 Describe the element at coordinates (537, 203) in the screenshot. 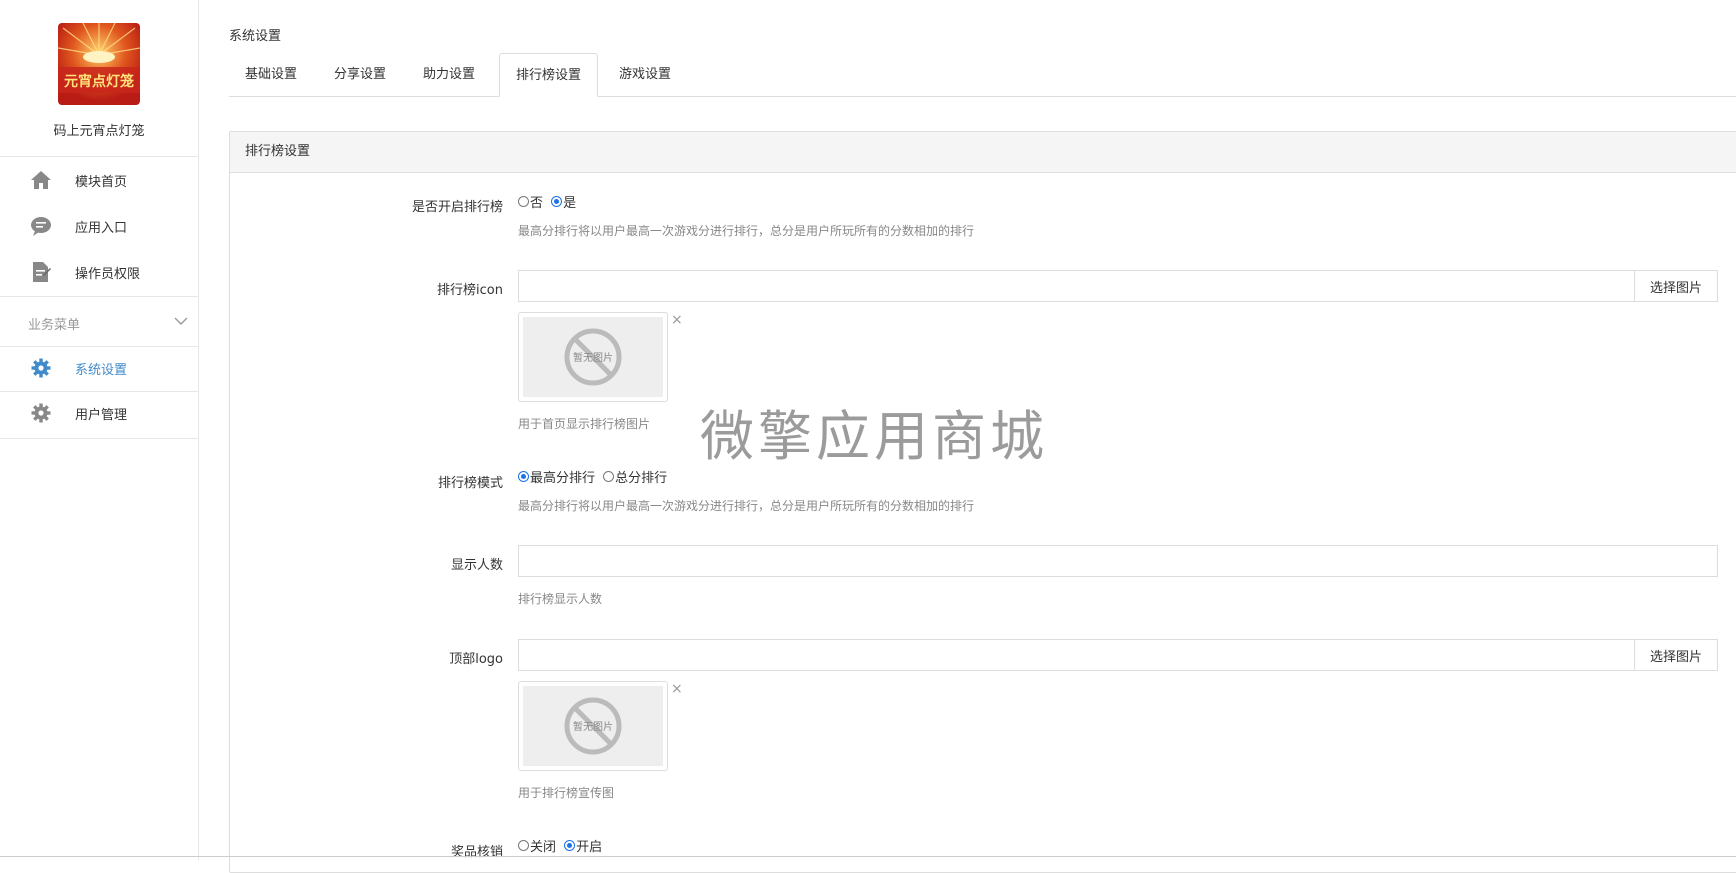

I see `radio-label: 否` at that location.